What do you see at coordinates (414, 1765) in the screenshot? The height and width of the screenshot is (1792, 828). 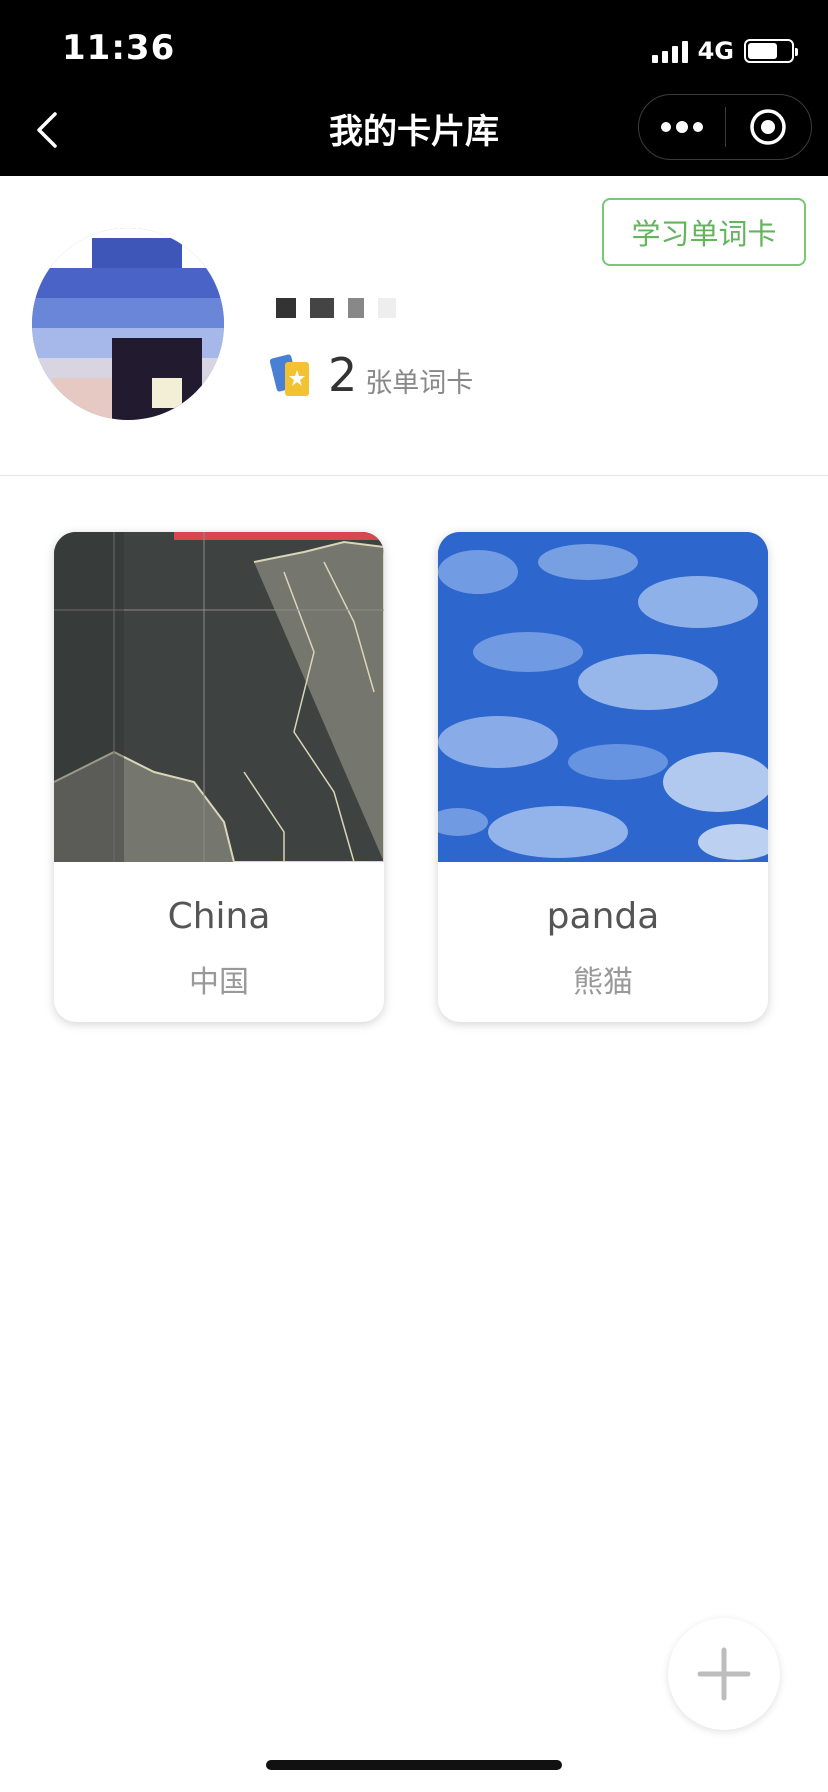 I see `home-indicator` at bounding box center [414, 1765].